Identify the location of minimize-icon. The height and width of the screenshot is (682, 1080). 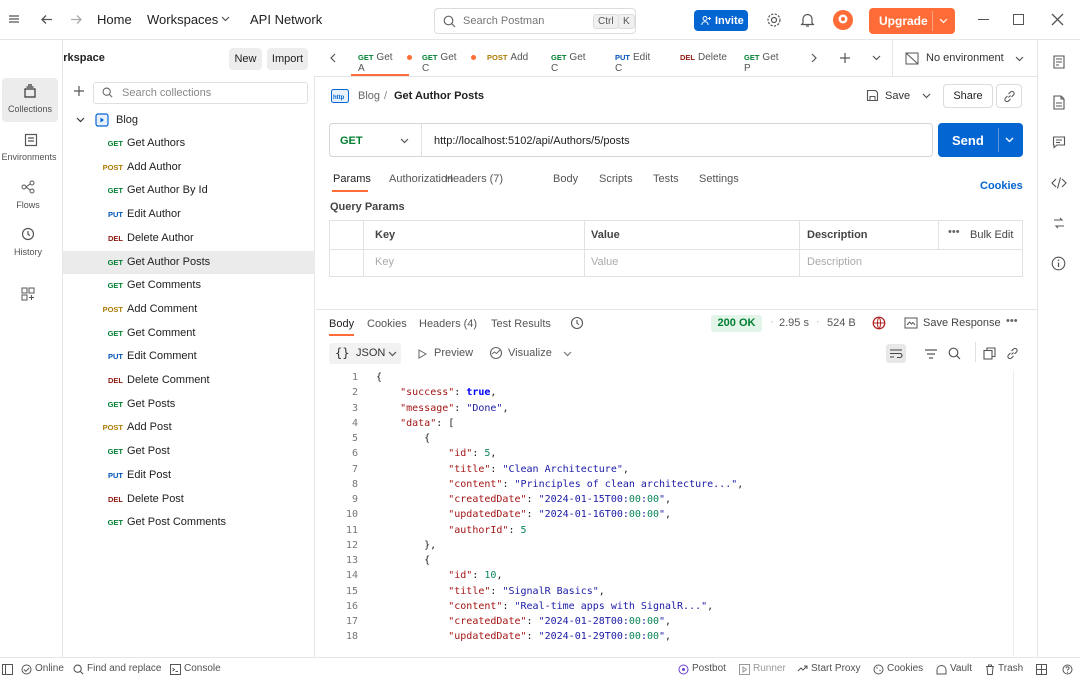
(983, 19).